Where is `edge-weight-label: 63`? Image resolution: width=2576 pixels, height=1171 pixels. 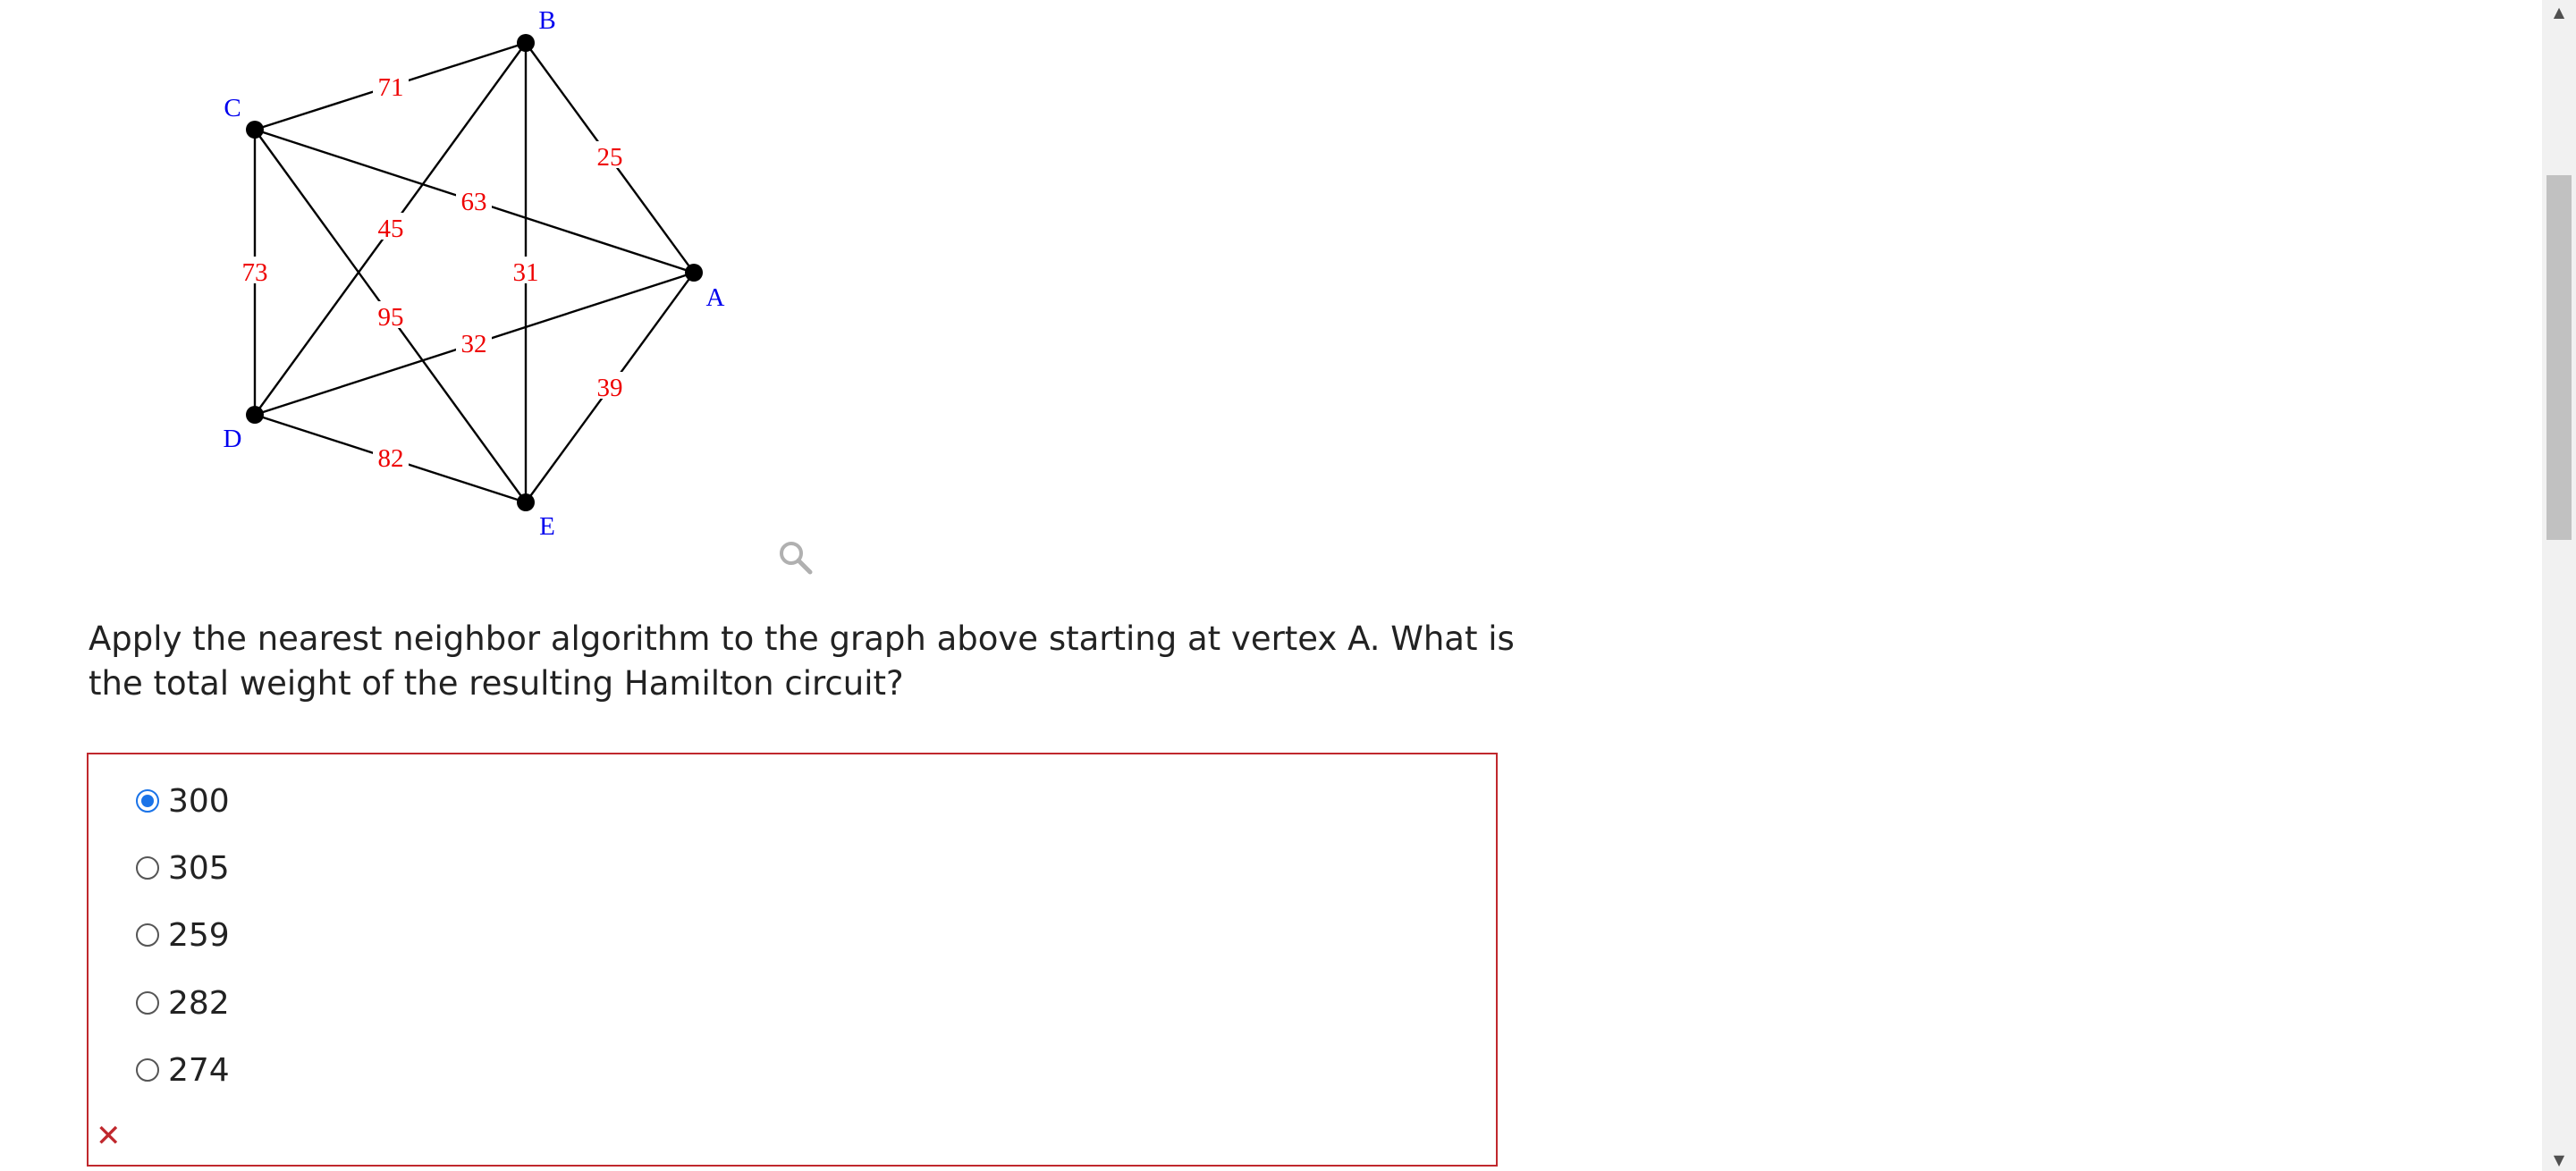
edge-weight-label: 63 is located at coordinates (474, 202).